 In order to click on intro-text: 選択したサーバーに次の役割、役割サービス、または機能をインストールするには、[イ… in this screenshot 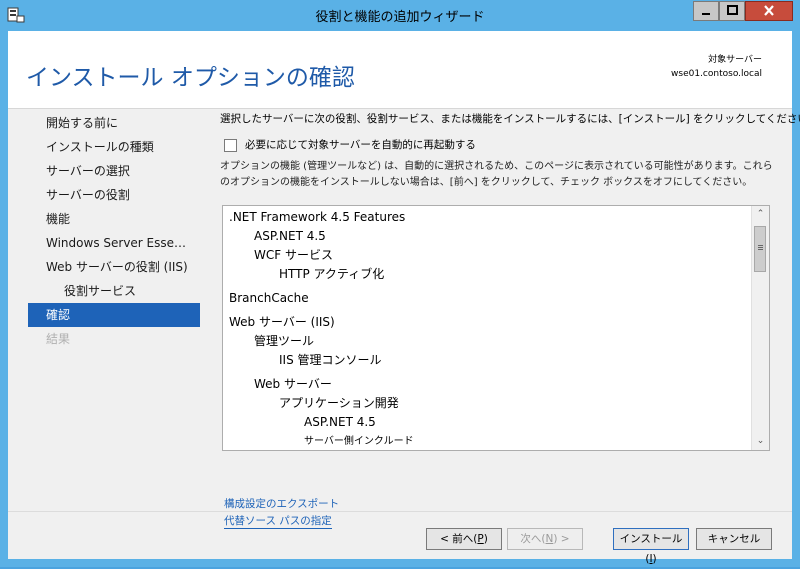, I will do `click(510, 119)`.